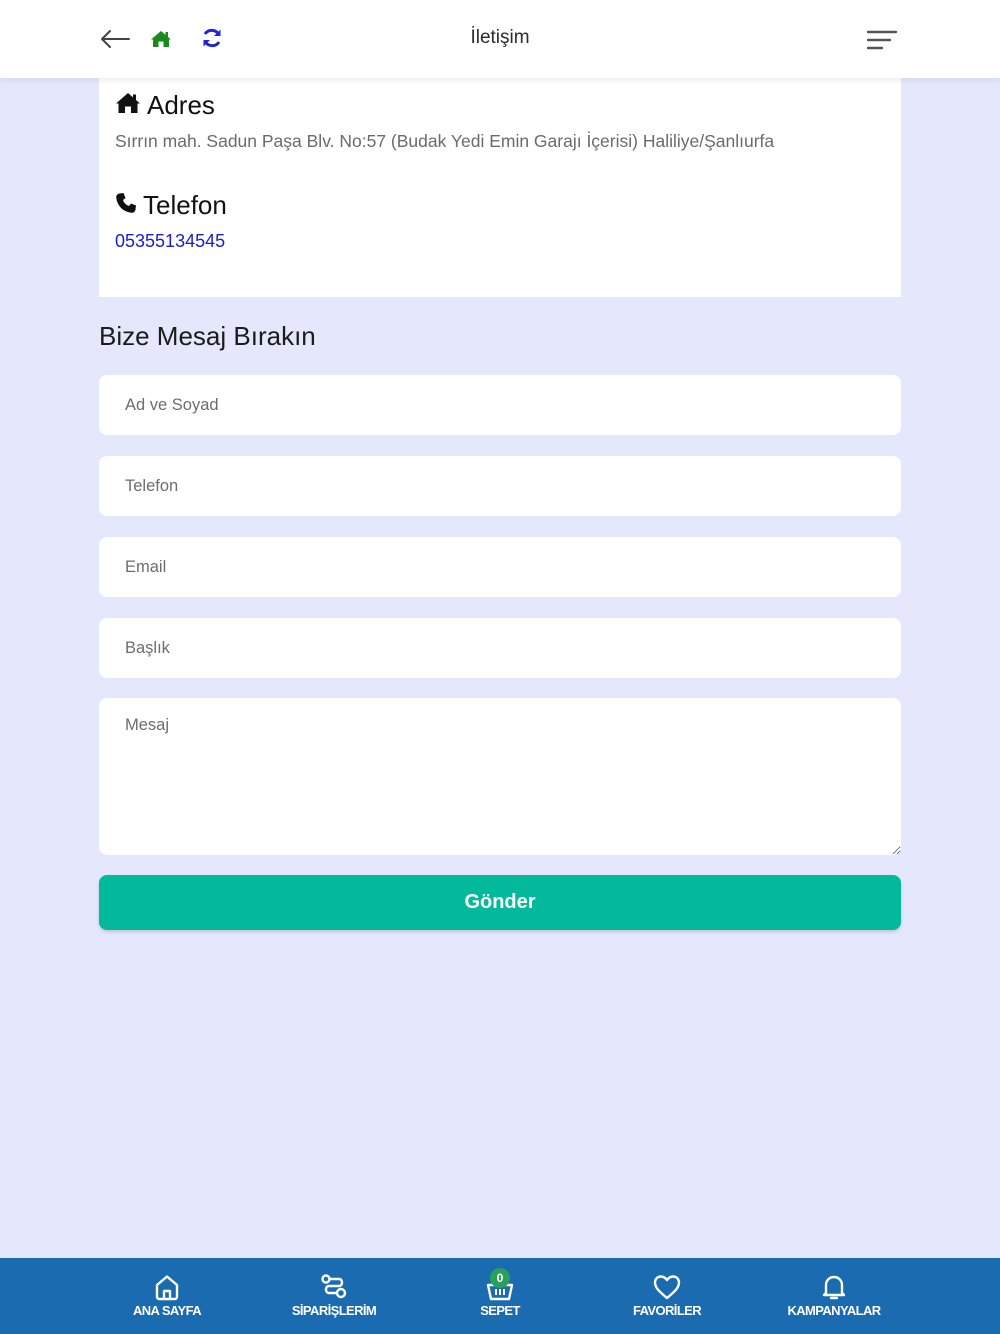 This screenshot has height=1334, width=1000. What do you see at coordinates (167, 1287) in the screenshot?
I see `home-outline-icon` at bounding box center [167, 1287].